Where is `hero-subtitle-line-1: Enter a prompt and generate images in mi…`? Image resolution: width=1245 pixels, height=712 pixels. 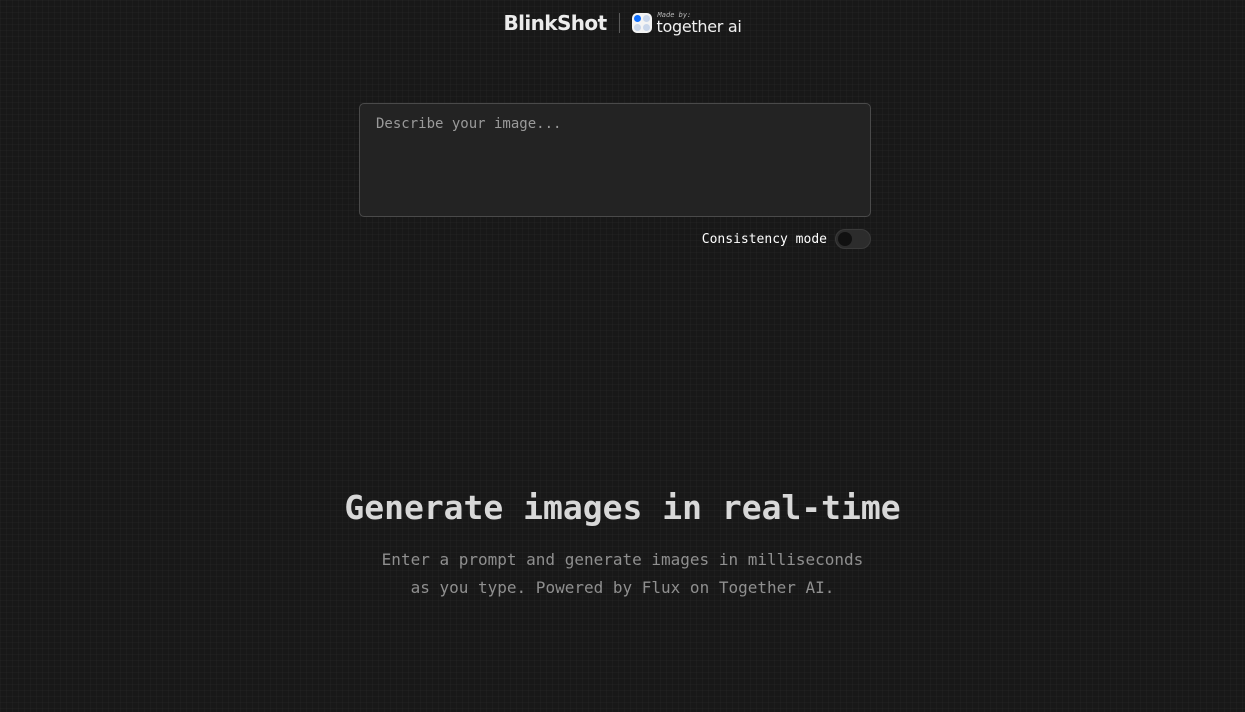 hero-subtitle-line-1: Enter a prompt and generate images in mi… is located at coordinates (622, 559).